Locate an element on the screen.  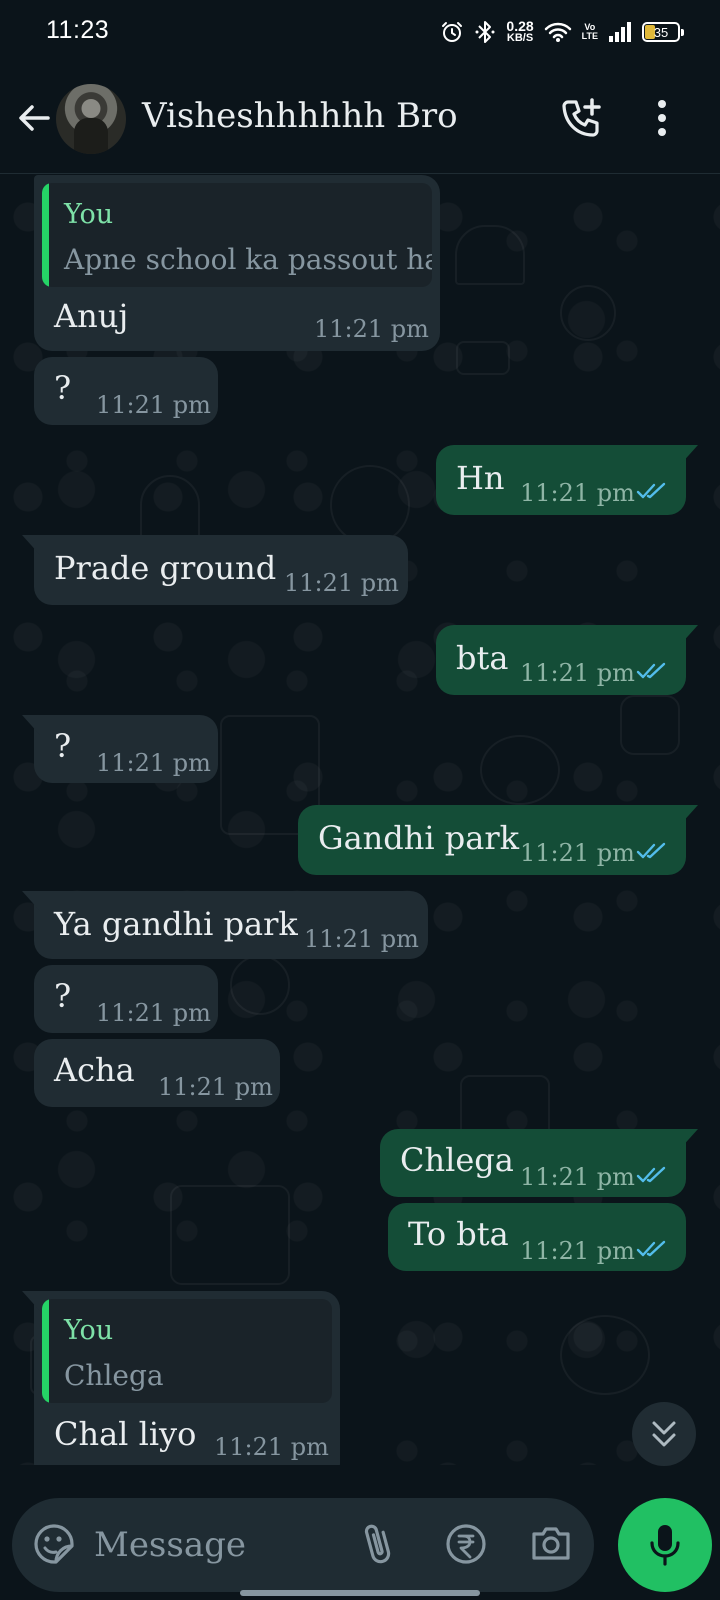
quote-text: Chlega is located at coordinates (114, 1375).